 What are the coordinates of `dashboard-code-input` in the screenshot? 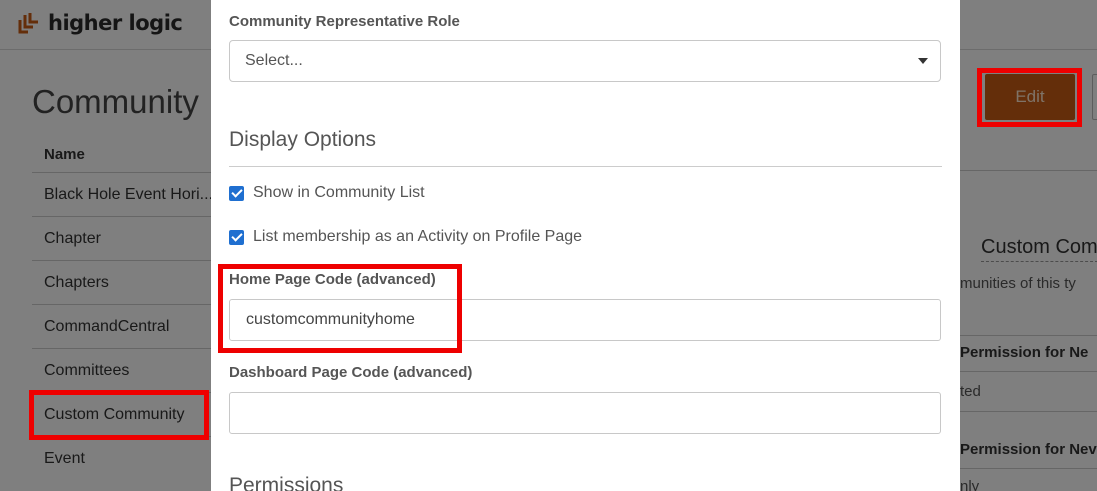 It's located at (585, 413).